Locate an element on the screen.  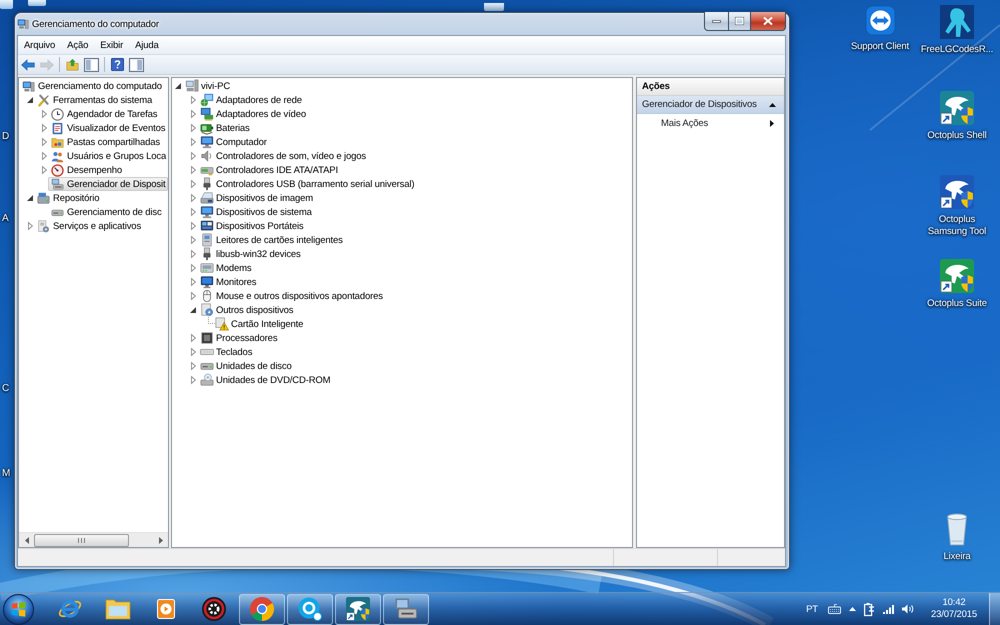
language-button: PT is located at coordinates (812, 609).